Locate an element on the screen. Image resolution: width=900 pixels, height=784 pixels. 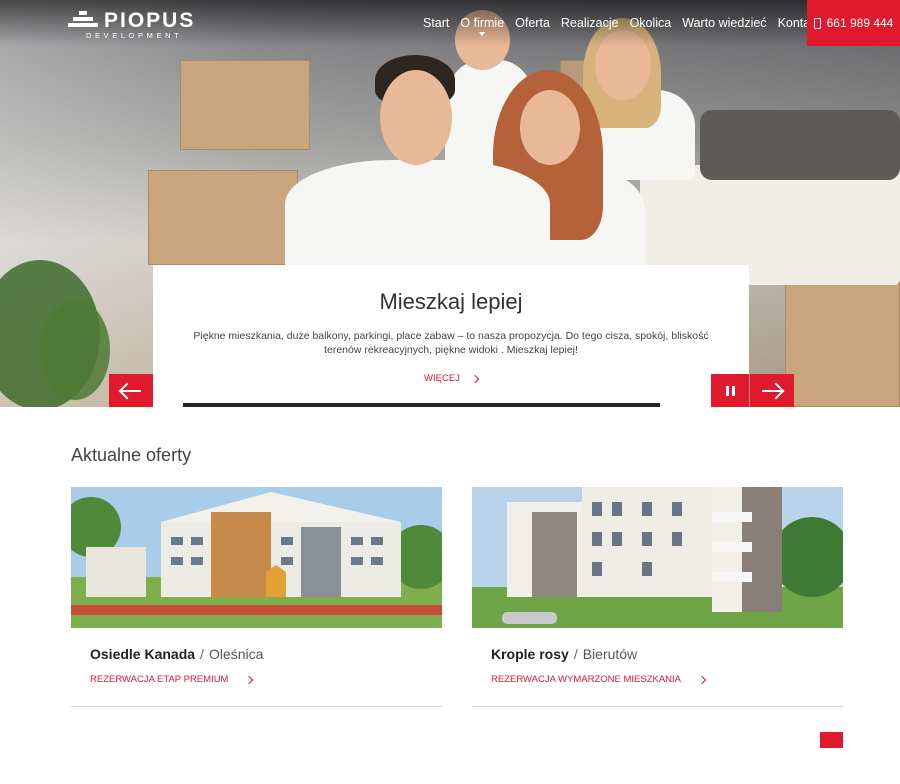
nav-item-realizacje: Realizacje is located at coordinates (590, 23).